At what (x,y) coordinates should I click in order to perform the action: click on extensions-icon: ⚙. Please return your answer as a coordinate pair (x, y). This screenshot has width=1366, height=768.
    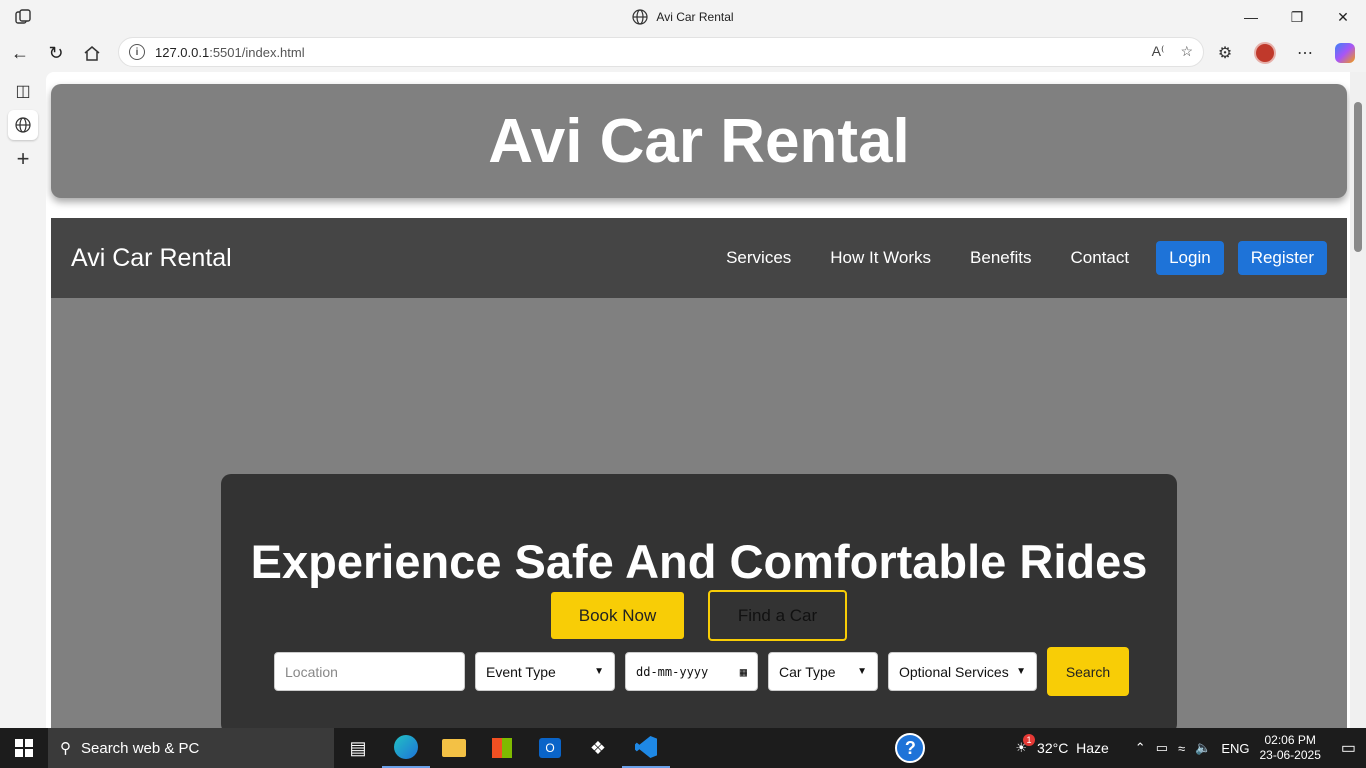
    Looking at the image, I should click on (1225, 53).